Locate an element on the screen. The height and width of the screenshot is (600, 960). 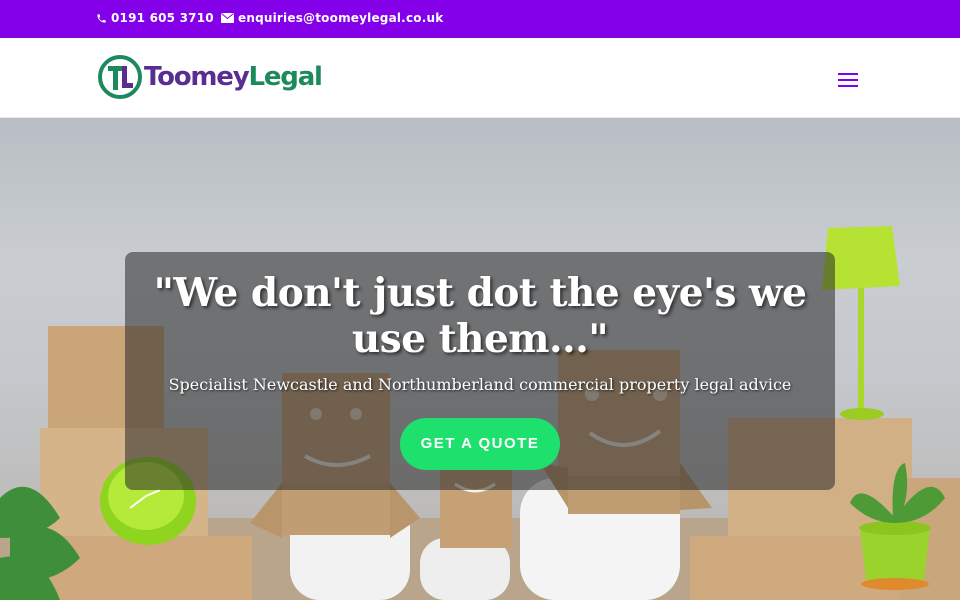
site-logo: ToomeyLegal is located at coordinates (210, 77).